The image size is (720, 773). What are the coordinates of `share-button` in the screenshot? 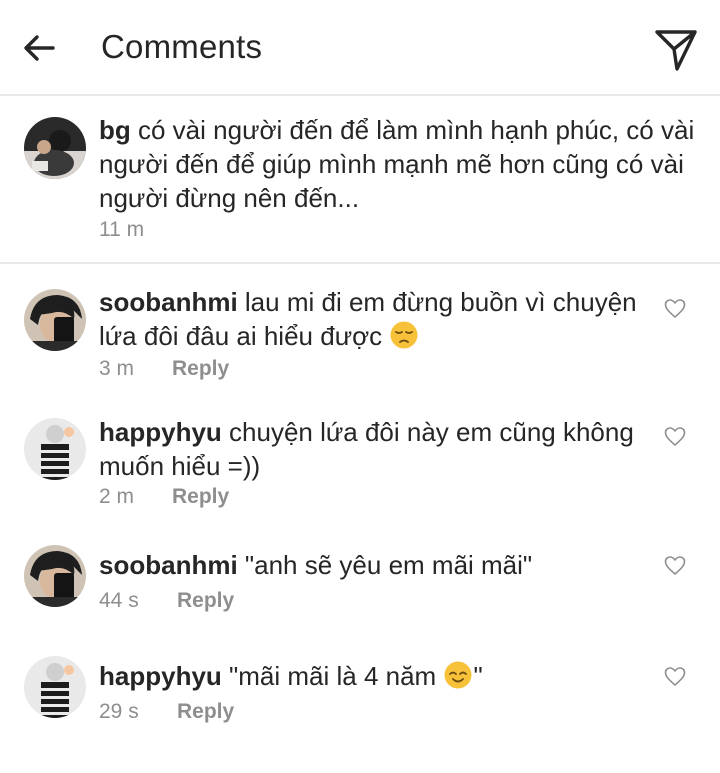 It's located at (675, 49).